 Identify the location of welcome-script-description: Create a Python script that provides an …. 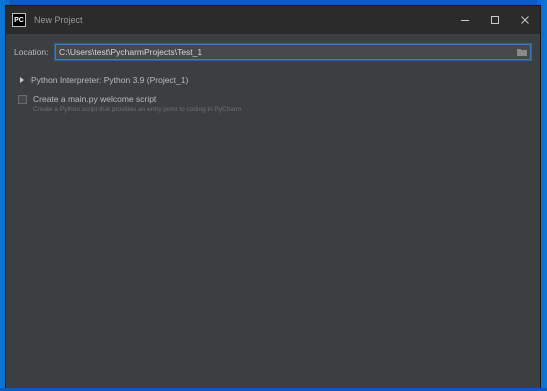
(138, 109).